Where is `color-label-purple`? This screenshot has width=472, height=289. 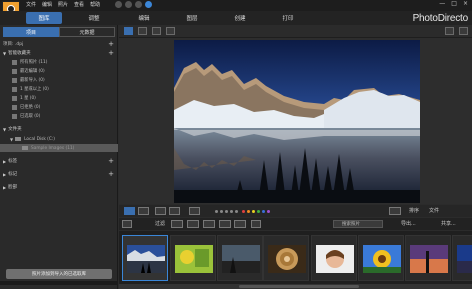 color-label-purple is located at coordinates (268, 211).